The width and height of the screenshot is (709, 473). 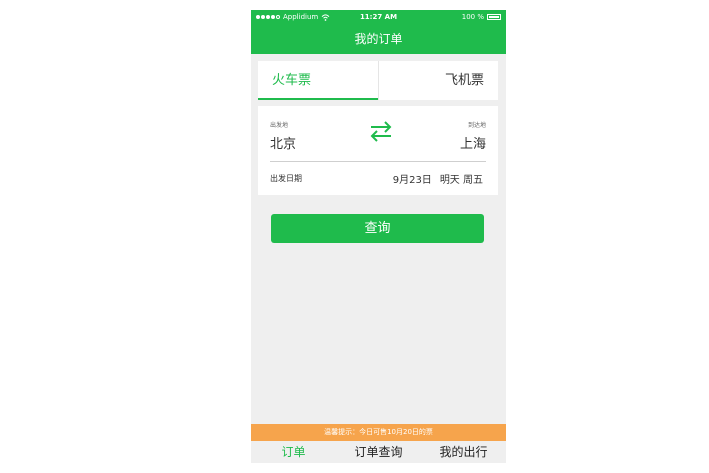 I want to click on from-city: 北京, so click(x=283, y=142).